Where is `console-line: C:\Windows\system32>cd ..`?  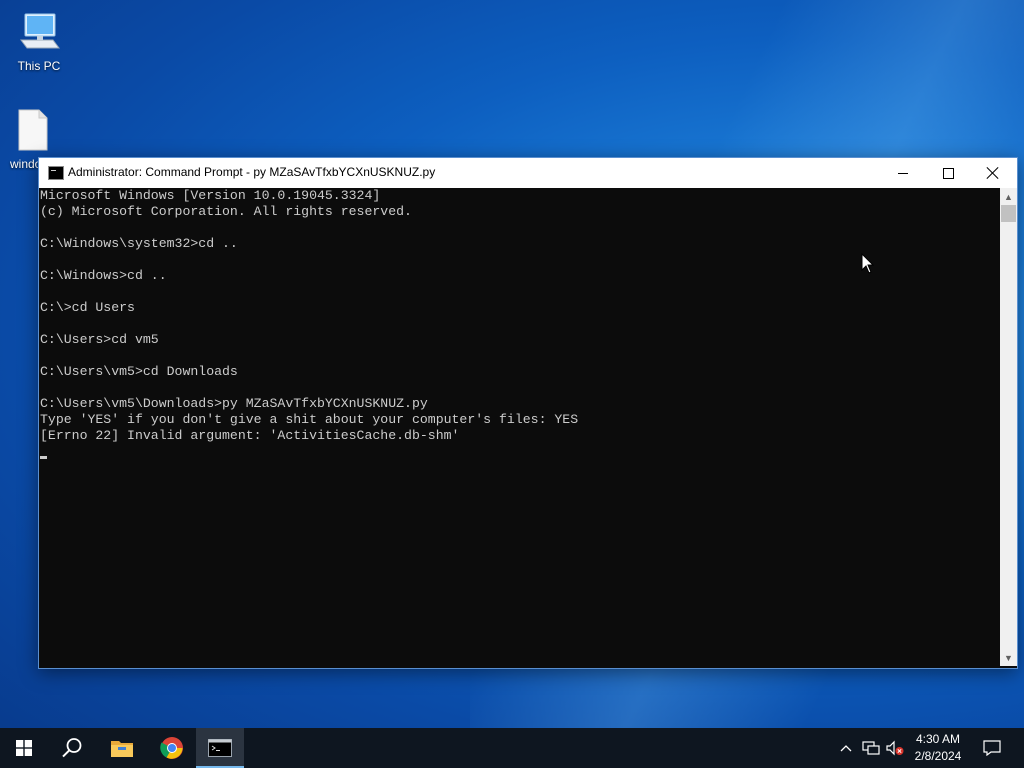
console-line: C:\Windows\system32>cd .. is located at coordinates (139, 243).